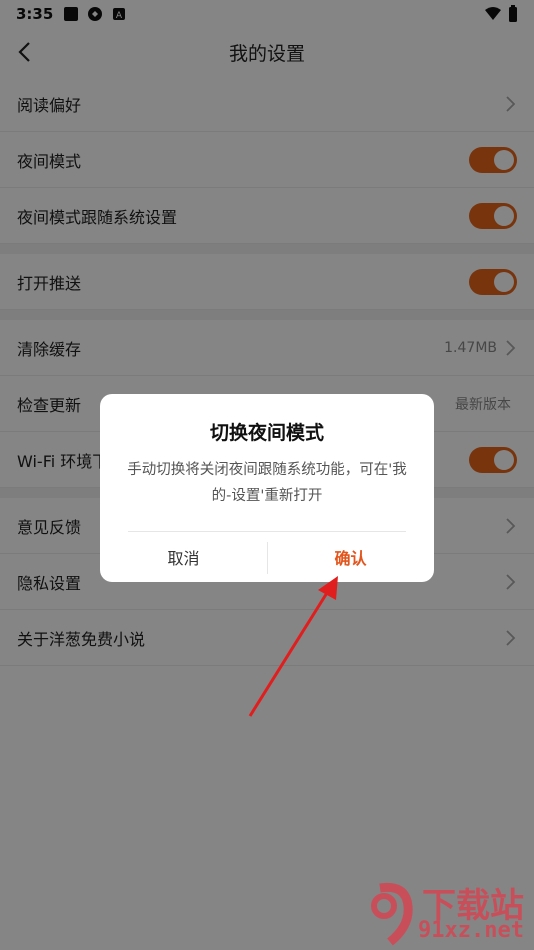 This screenshot has width=534, height=950. What do you see at coordinates (183, 557) in the screenshot?
I see `cancel-button: 取消` at bounding box center [183, 557].